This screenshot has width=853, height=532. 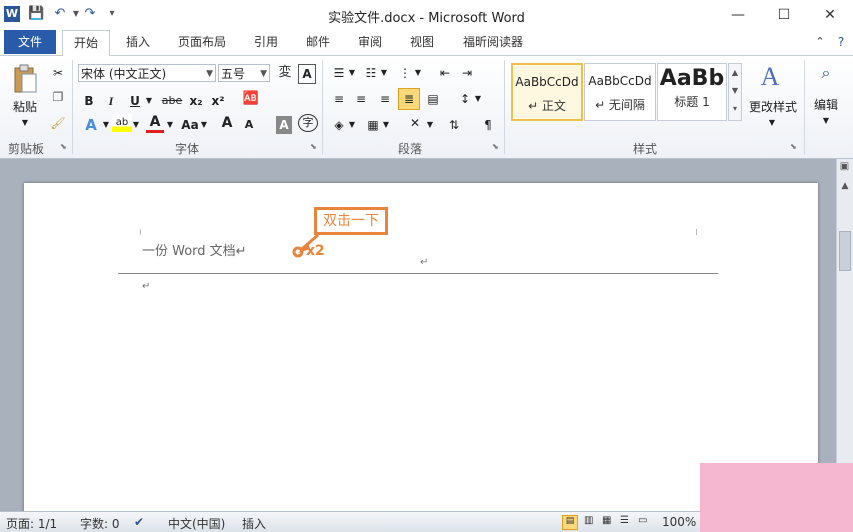 What do you see at coordinates (371, 73) in the screenshot?
I see `numbering-icon: ☷` at bounding box center [371, 73].